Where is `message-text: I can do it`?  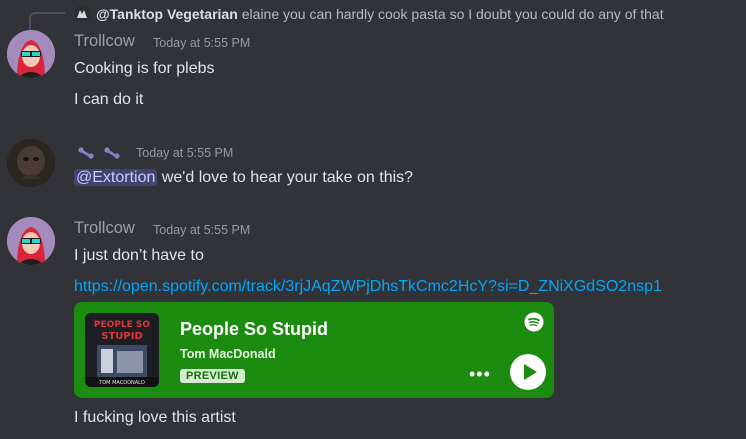
message-text: I can do it is located at coordinates (109, 99).